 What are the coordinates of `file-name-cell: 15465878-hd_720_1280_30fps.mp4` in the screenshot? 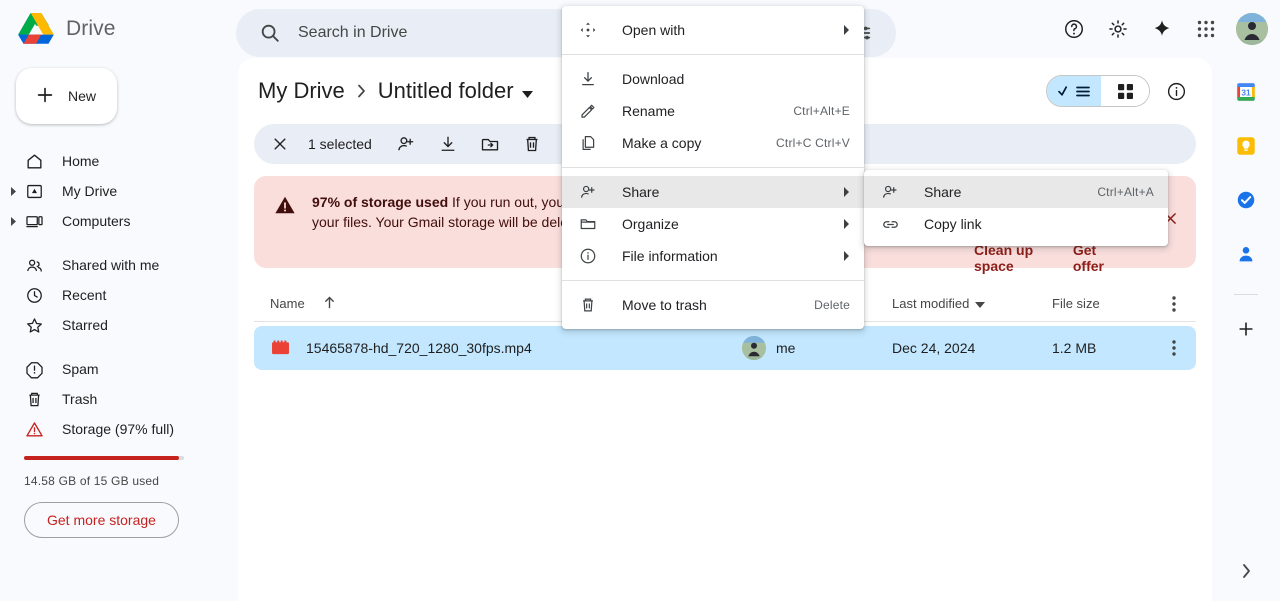 It's located at (506, 348).